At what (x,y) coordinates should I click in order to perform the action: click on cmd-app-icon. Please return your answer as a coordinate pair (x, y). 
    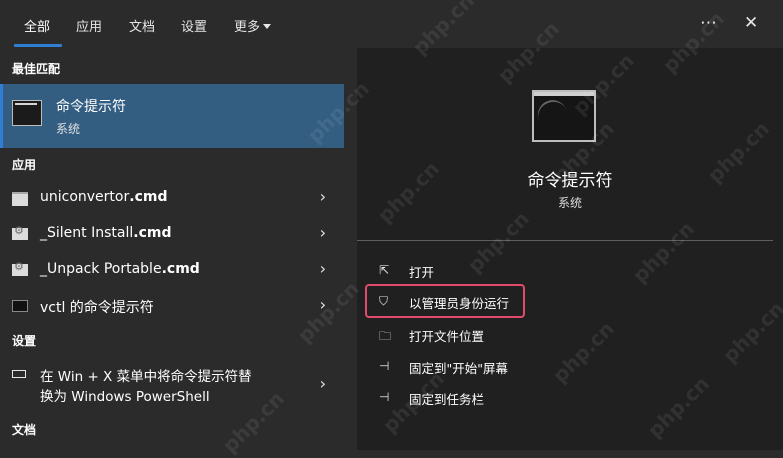
    Looking at the image, I should click on (27, 113).